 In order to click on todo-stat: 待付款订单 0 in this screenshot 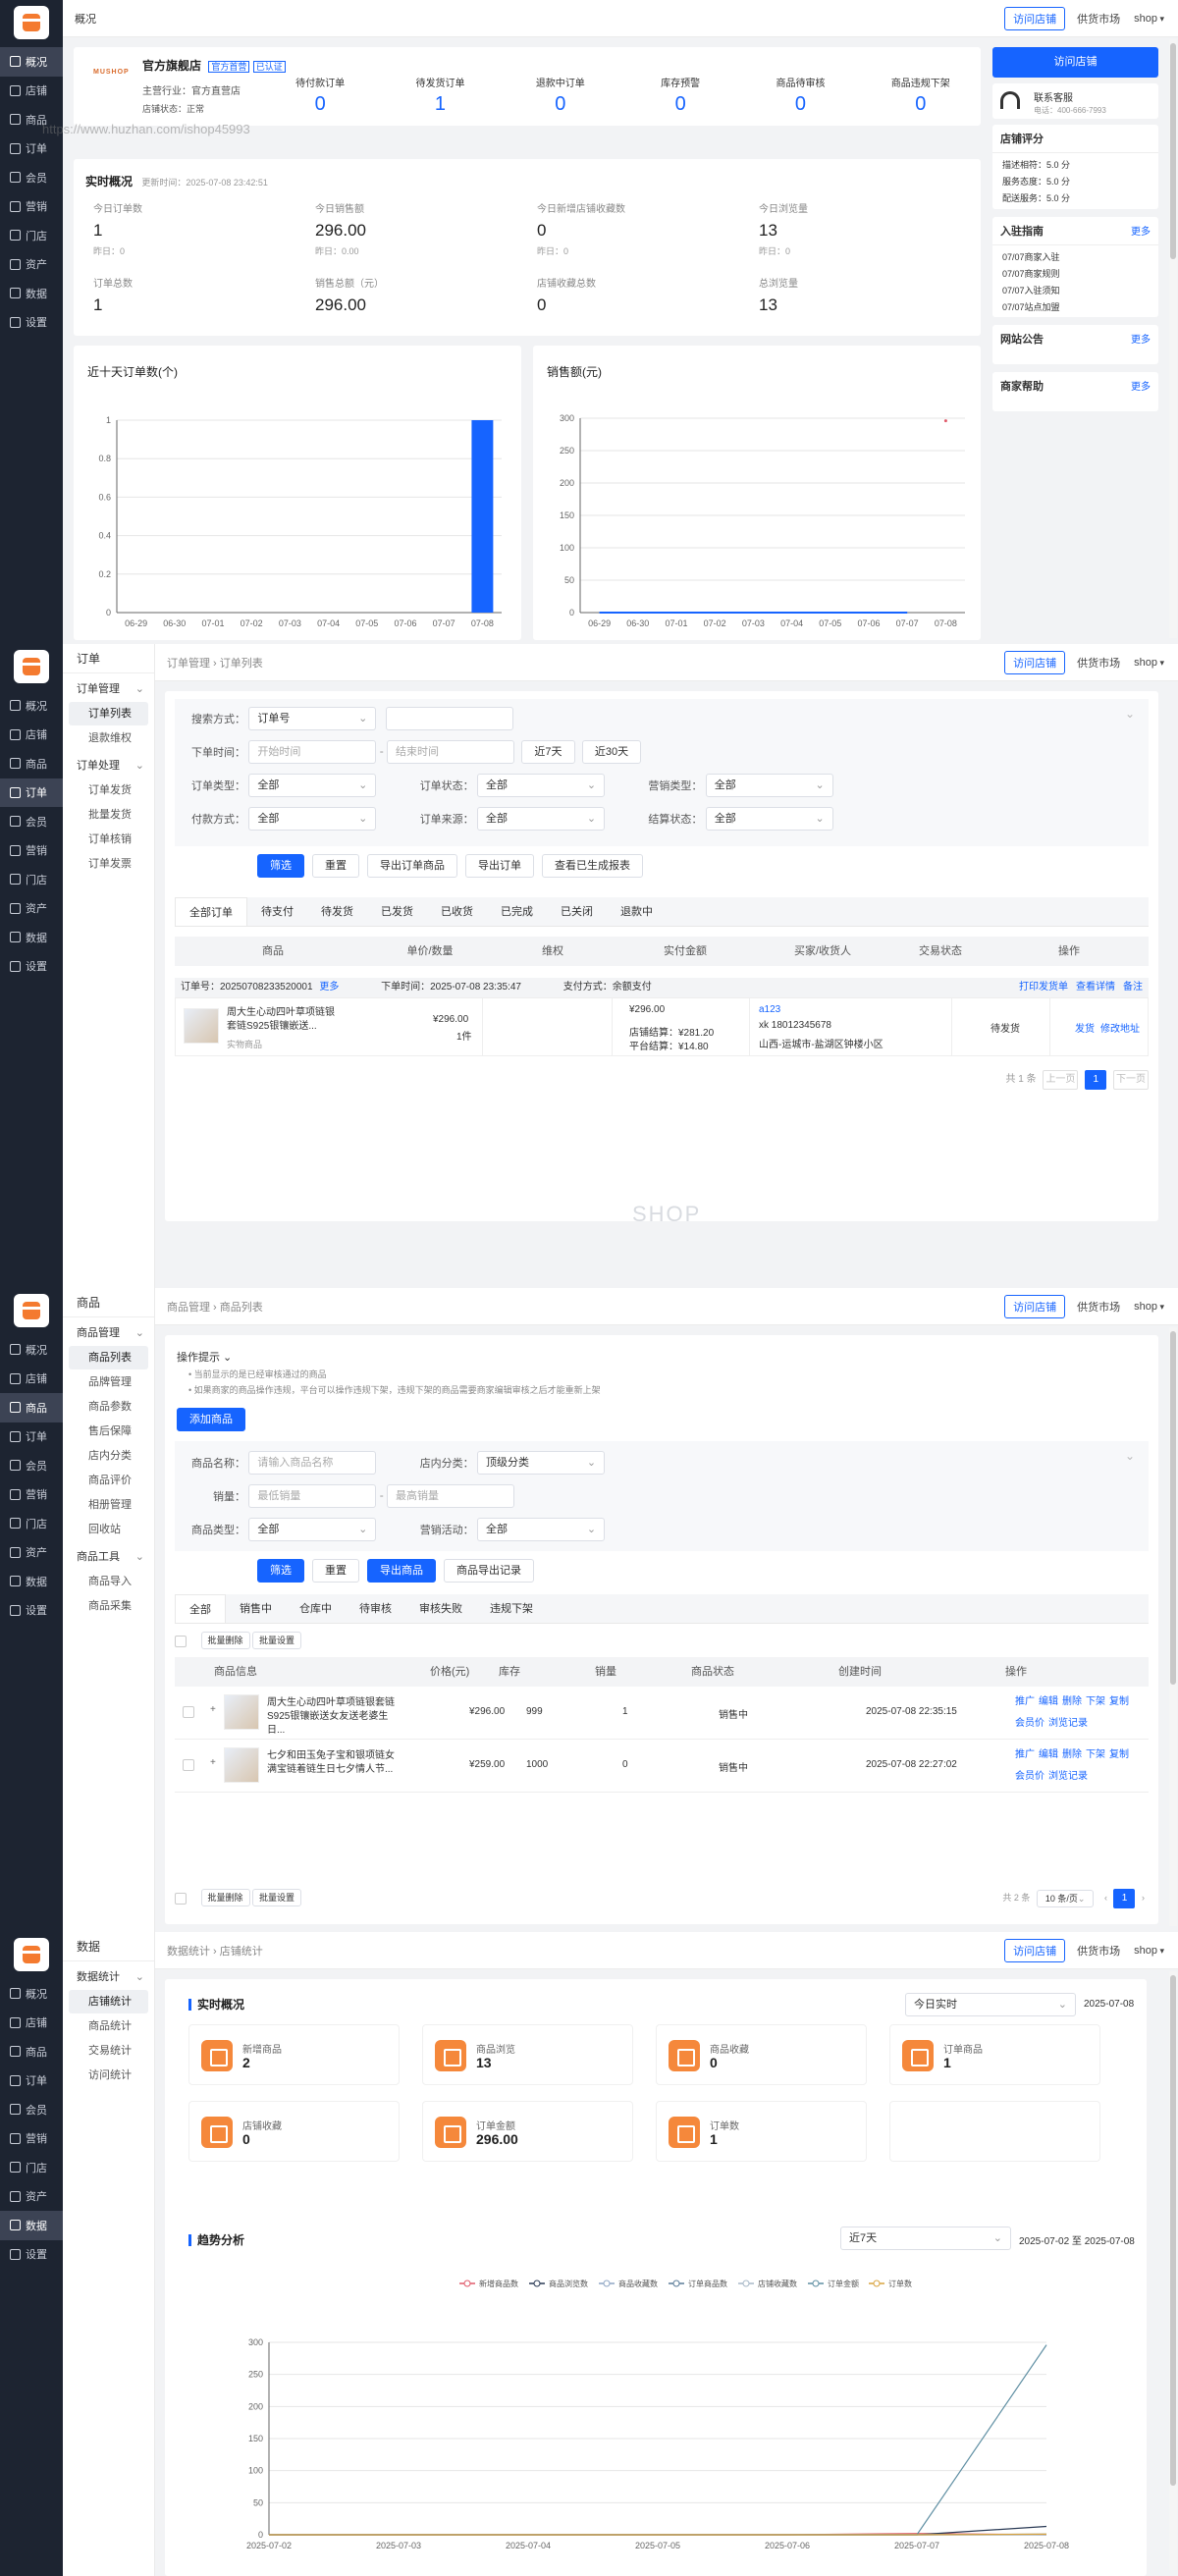, I will do `click(320, 95)`.